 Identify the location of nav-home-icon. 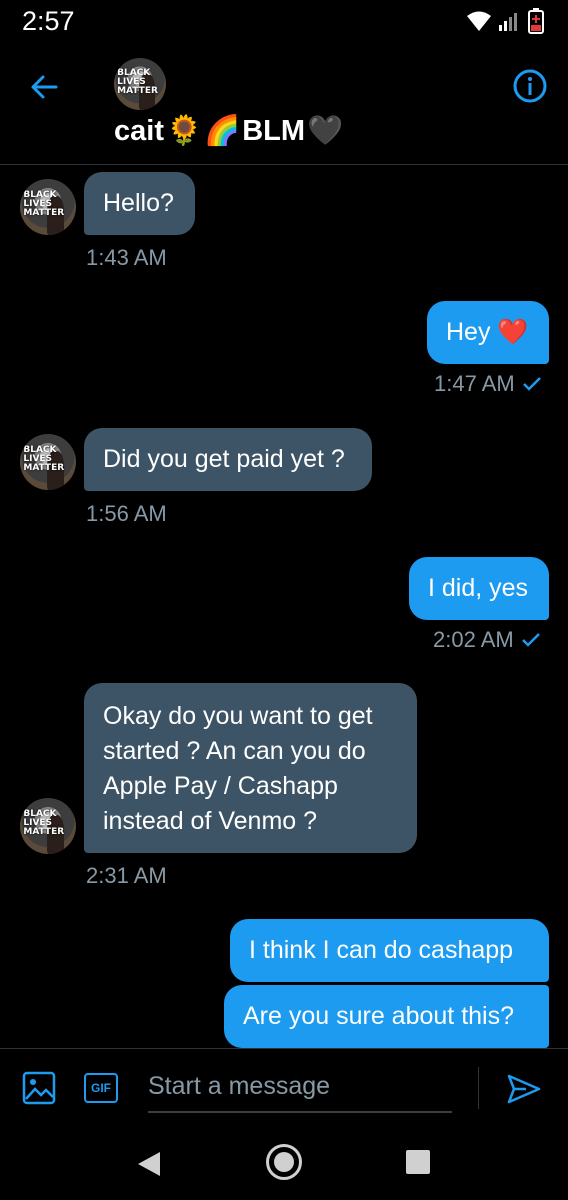
(284, 1162).